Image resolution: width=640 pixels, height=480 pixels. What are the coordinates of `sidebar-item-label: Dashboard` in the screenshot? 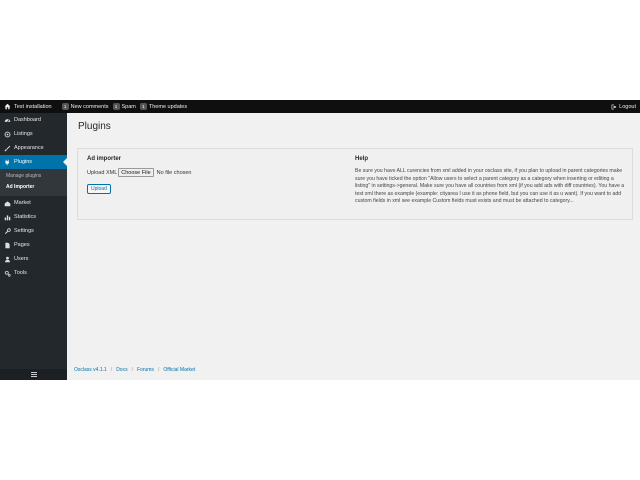 It's located at (27, 120).